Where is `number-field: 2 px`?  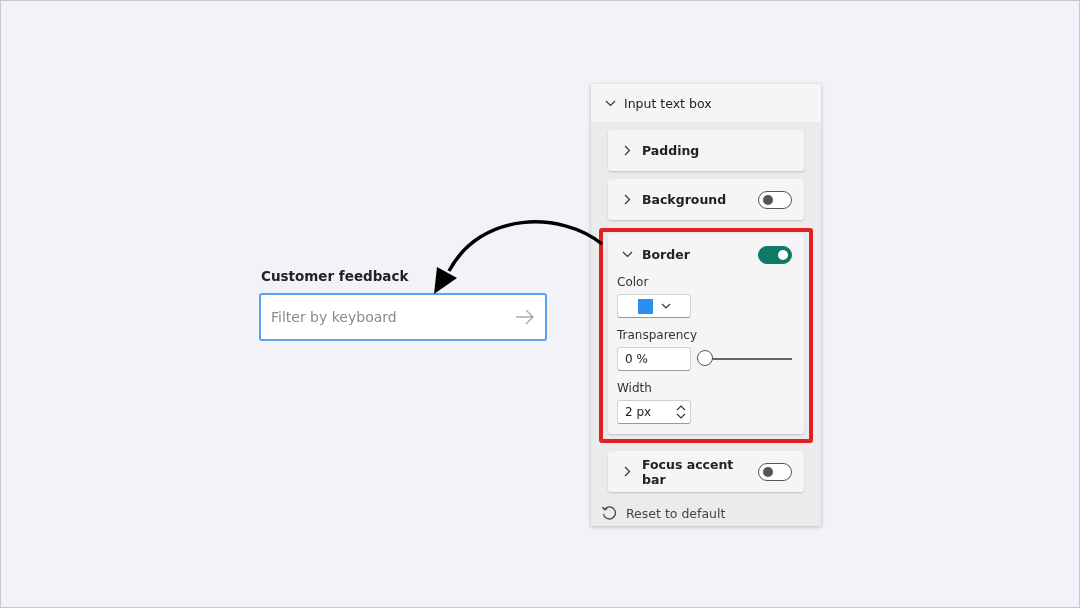 number-field: 2 px is located at coordinates (654, 412).